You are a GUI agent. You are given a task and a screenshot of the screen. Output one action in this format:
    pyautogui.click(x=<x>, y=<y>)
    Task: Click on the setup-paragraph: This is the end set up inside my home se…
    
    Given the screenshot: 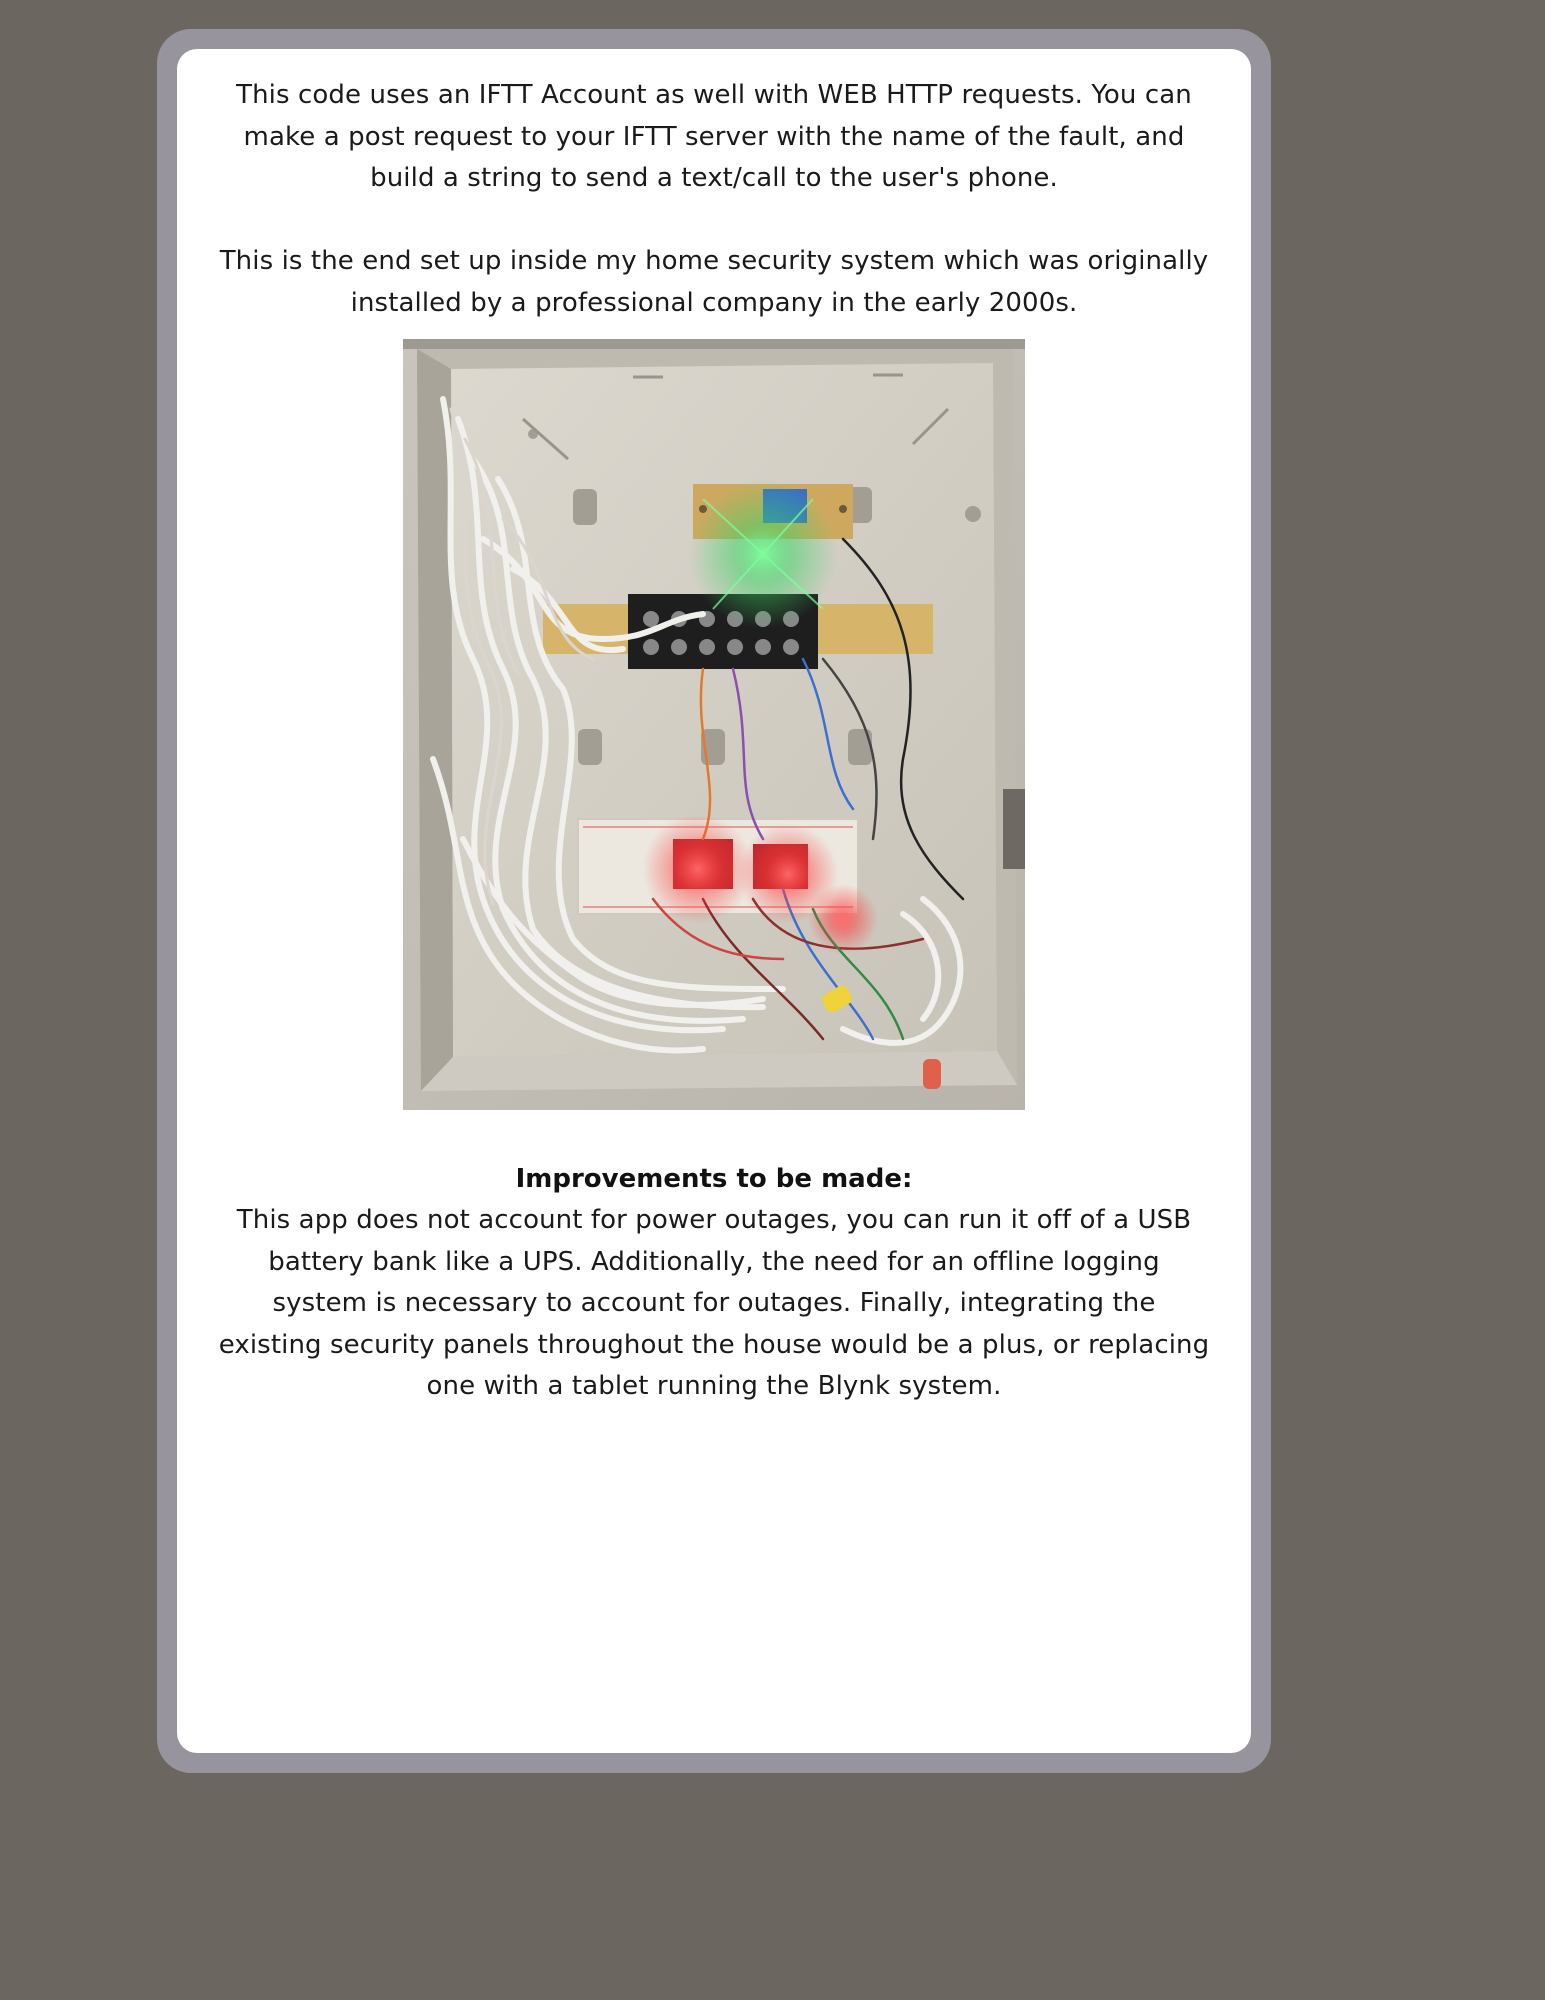 What is the action you would take?
    pyautogui.click(x=714, y=282)
    